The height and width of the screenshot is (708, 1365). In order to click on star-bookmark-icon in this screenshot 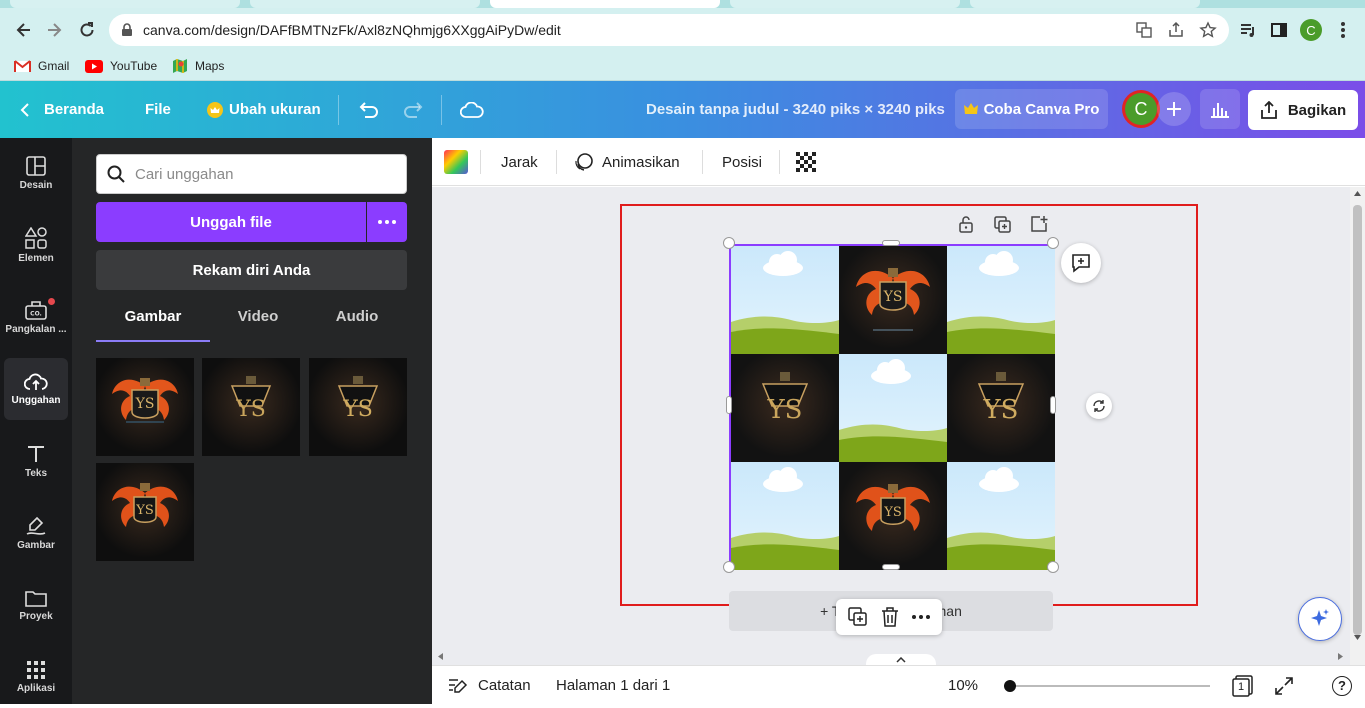, I will do `click(1208, 30)`.